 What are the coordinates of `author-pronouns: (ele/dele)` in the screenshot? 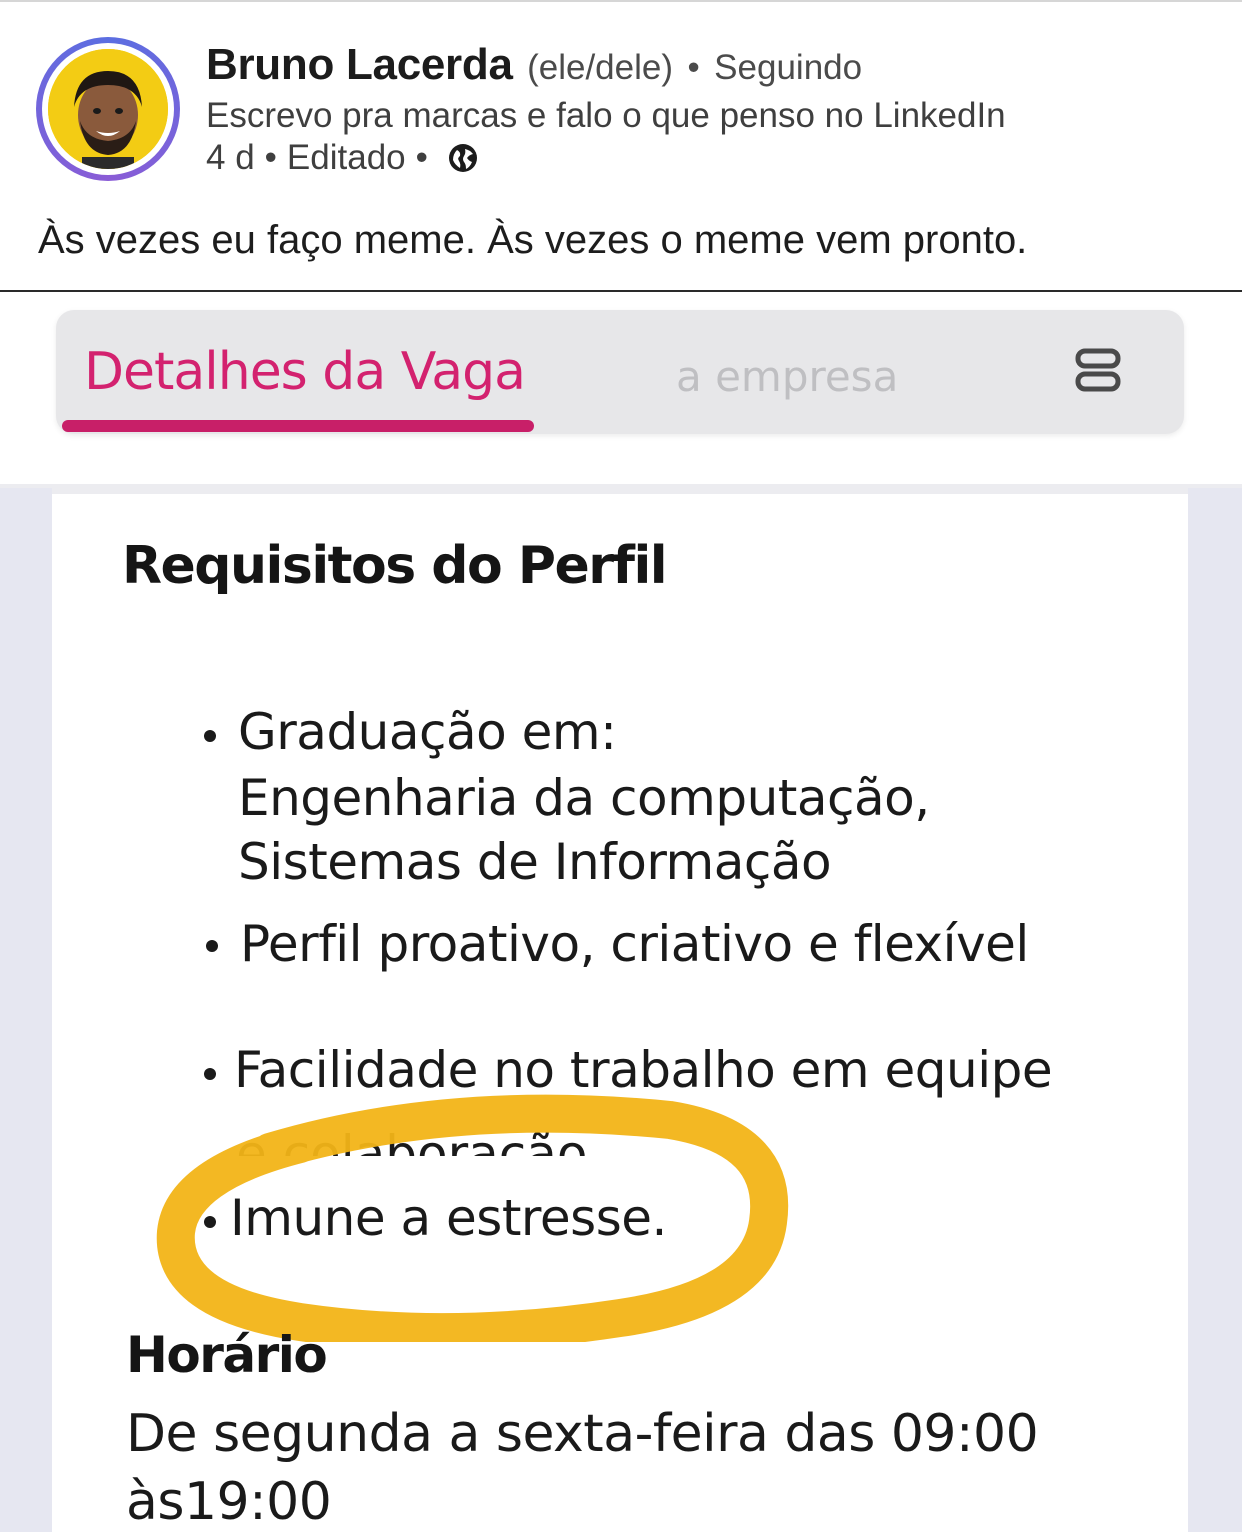 It's located at (600, 67).